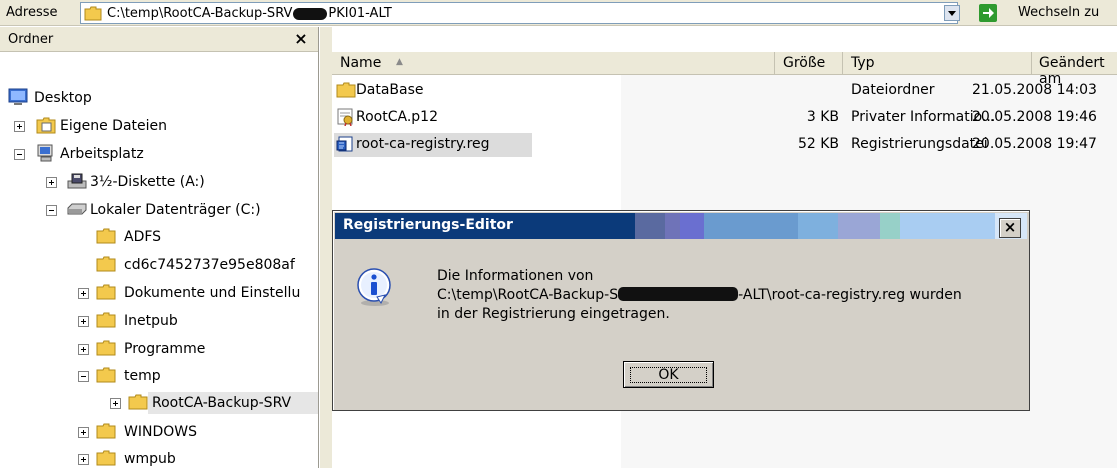  What do you see at coordinates (1034, 90) in the screenshot?
I see `file-modified: 21.05.2008 14:03` at bounding box center [1034, 90].